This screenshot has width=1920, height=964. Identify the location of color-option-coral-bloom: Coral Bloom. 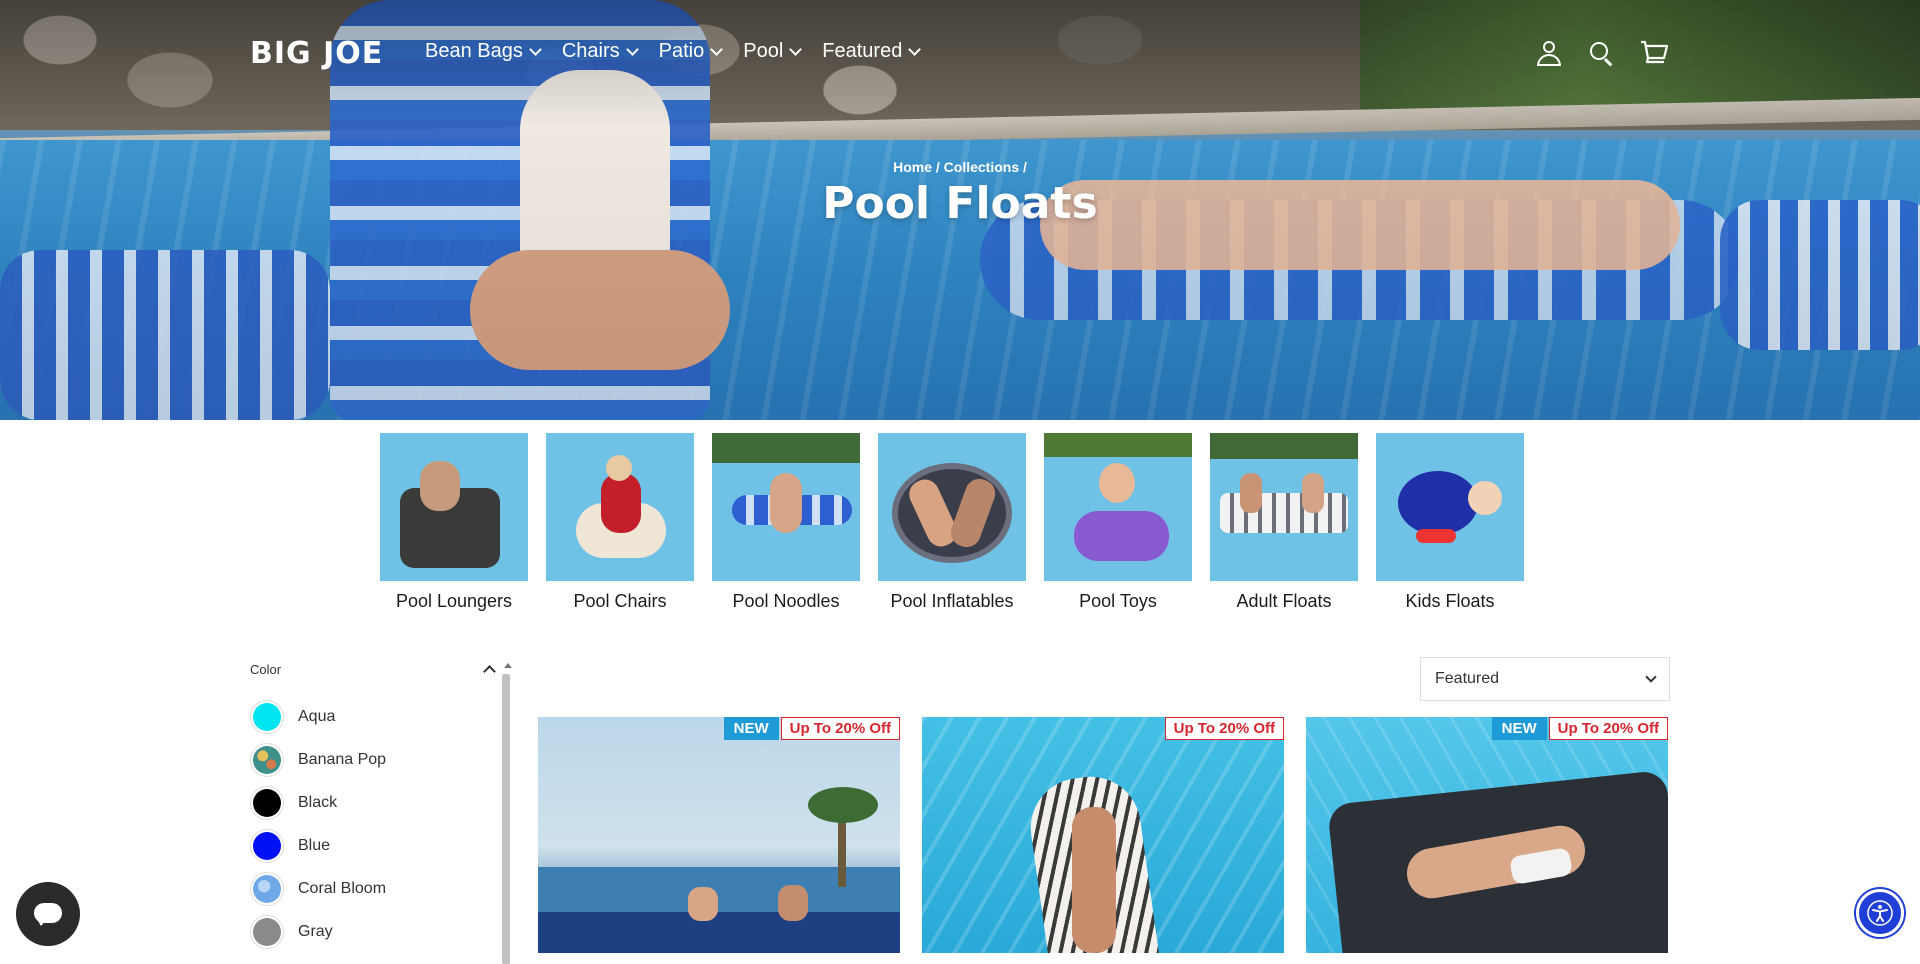
(375, 888).